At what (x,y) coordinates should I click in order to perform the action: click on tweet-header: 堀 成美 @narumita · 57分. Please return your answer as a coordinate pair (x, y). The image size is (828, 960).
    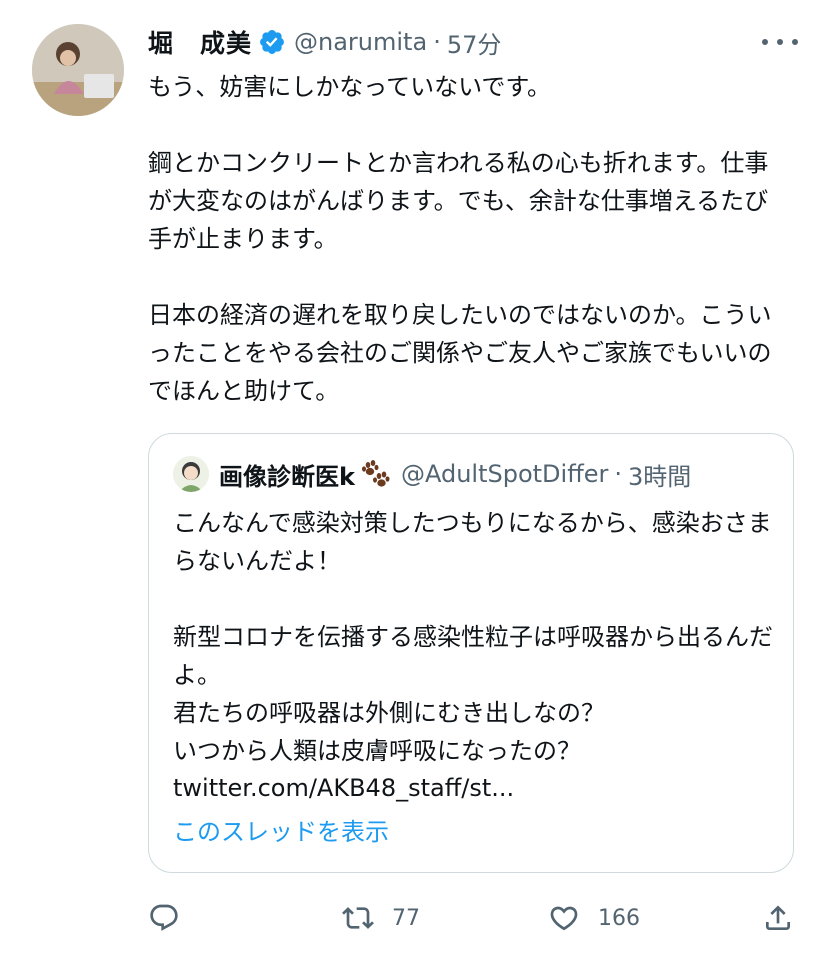
    Looking at the image, I should click on (324, 42).